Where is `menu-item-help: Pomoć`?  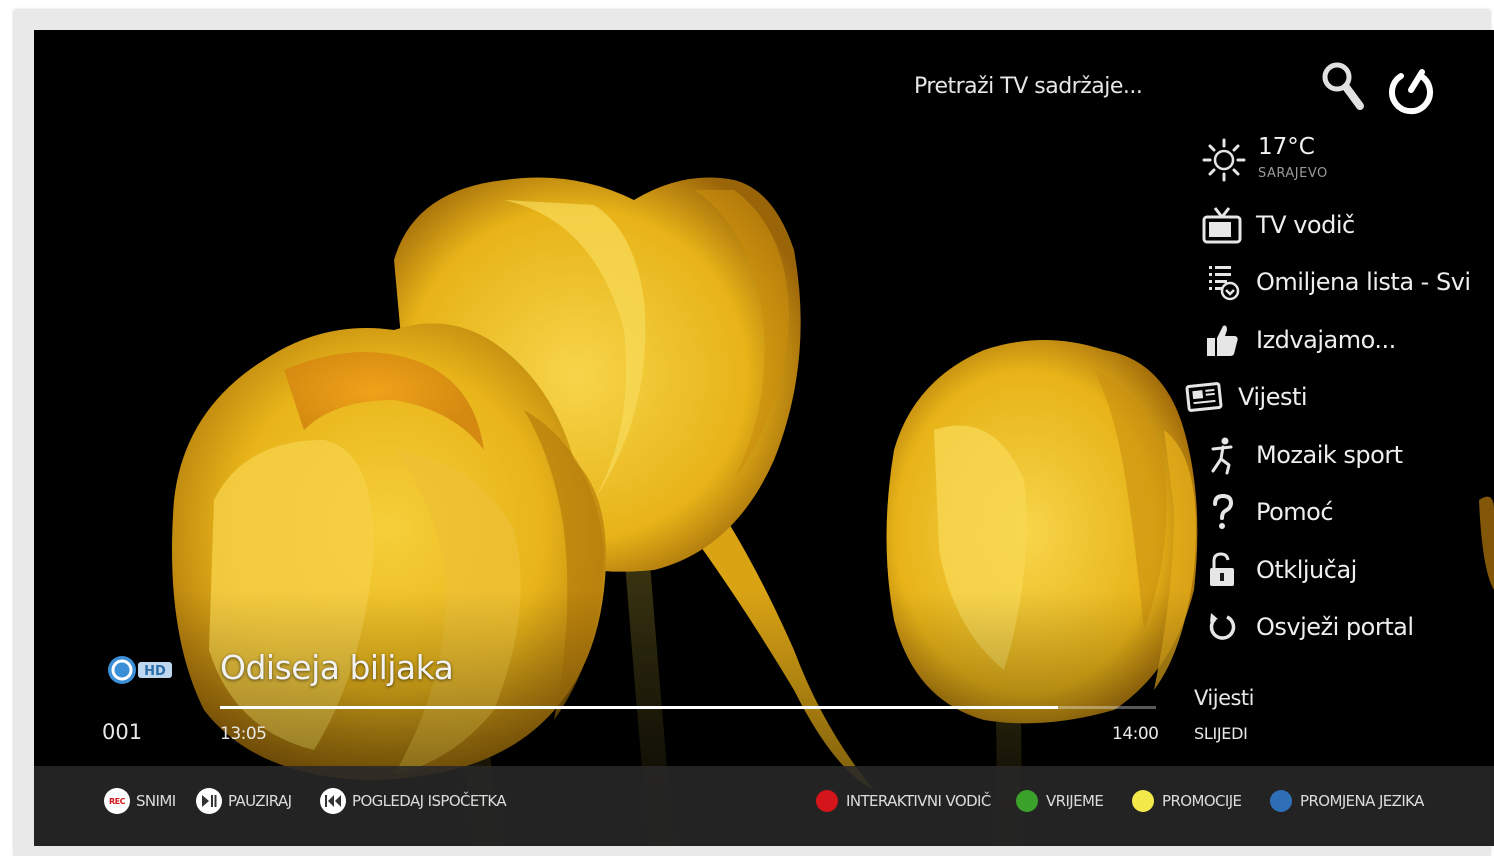 menu-item-help: Pomoć is located at coordinates (1267, 512).